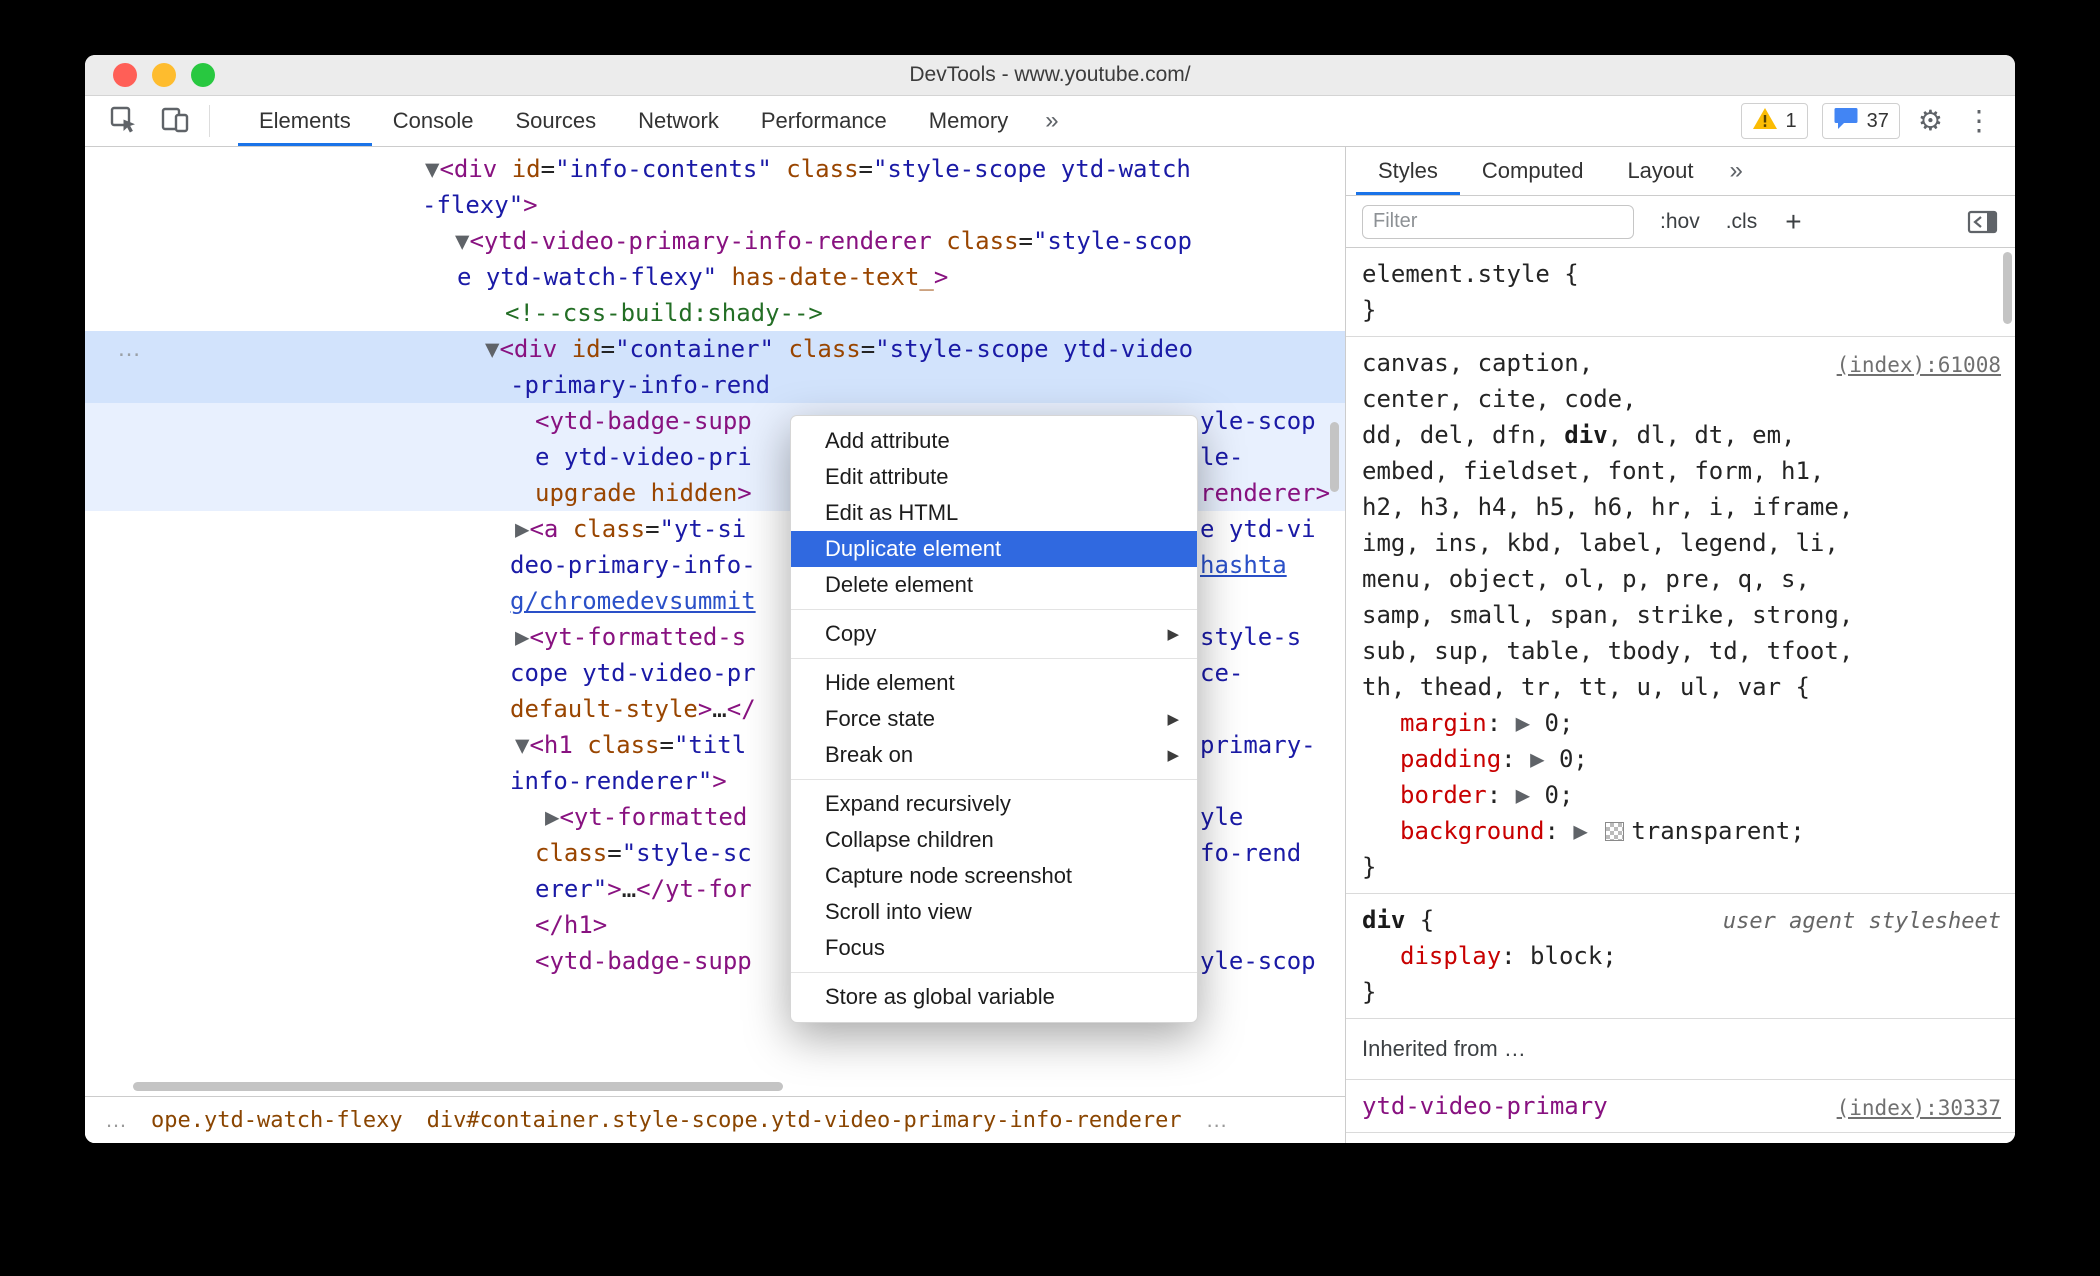  Describe the element at coordinates (1861, 921) in the screenshot. I see `user-agent-stylesheet-label: user agent stylesheet` at that location.